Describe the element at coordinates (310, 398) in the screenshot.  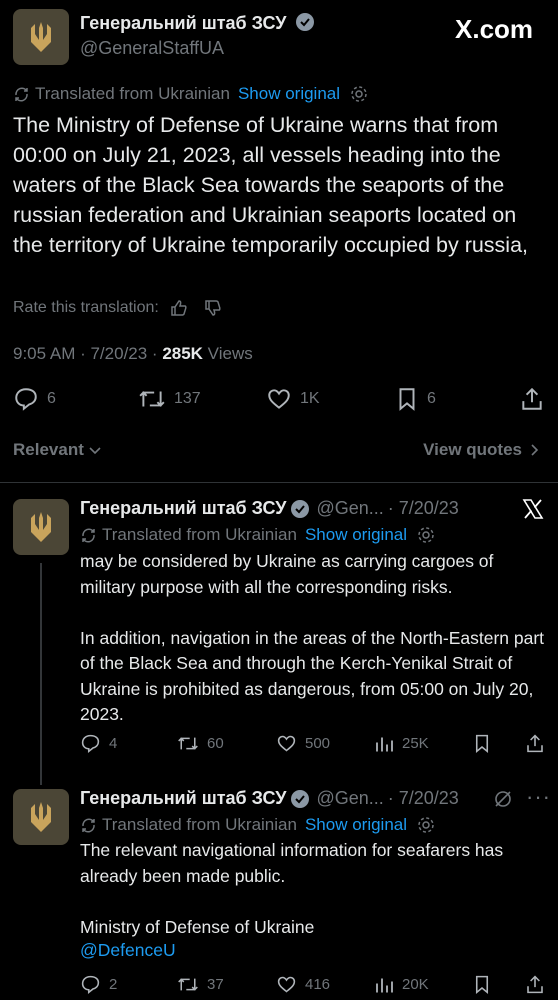
I see `like-count: 1K` at that location.